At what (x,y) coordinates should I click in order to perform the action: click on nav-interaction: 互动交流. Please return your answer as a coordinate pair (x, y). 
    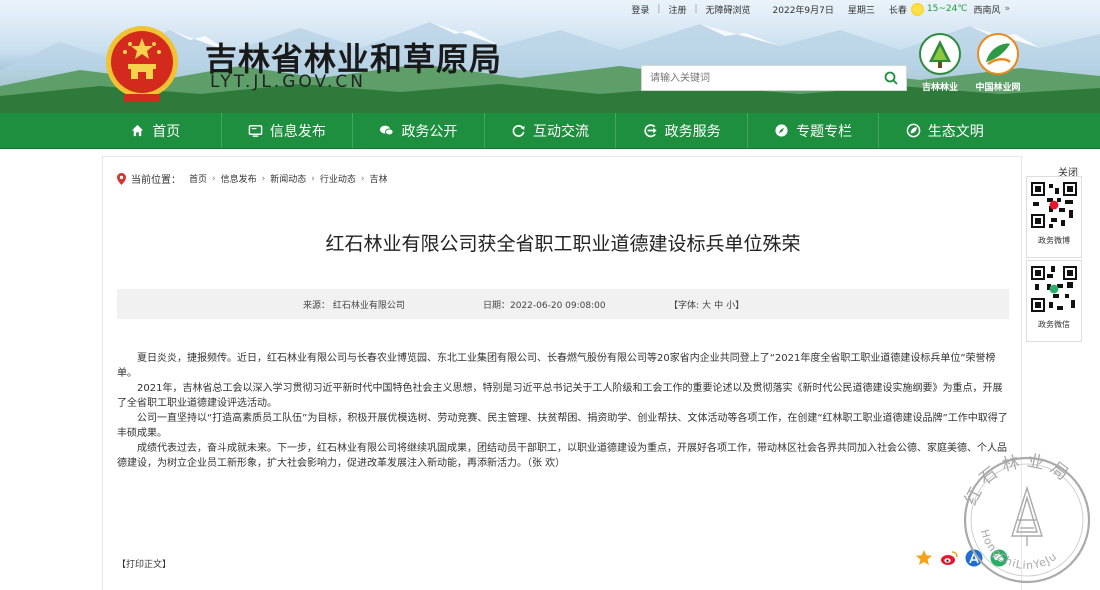
    Looking at the image, I should click on (551, 130).